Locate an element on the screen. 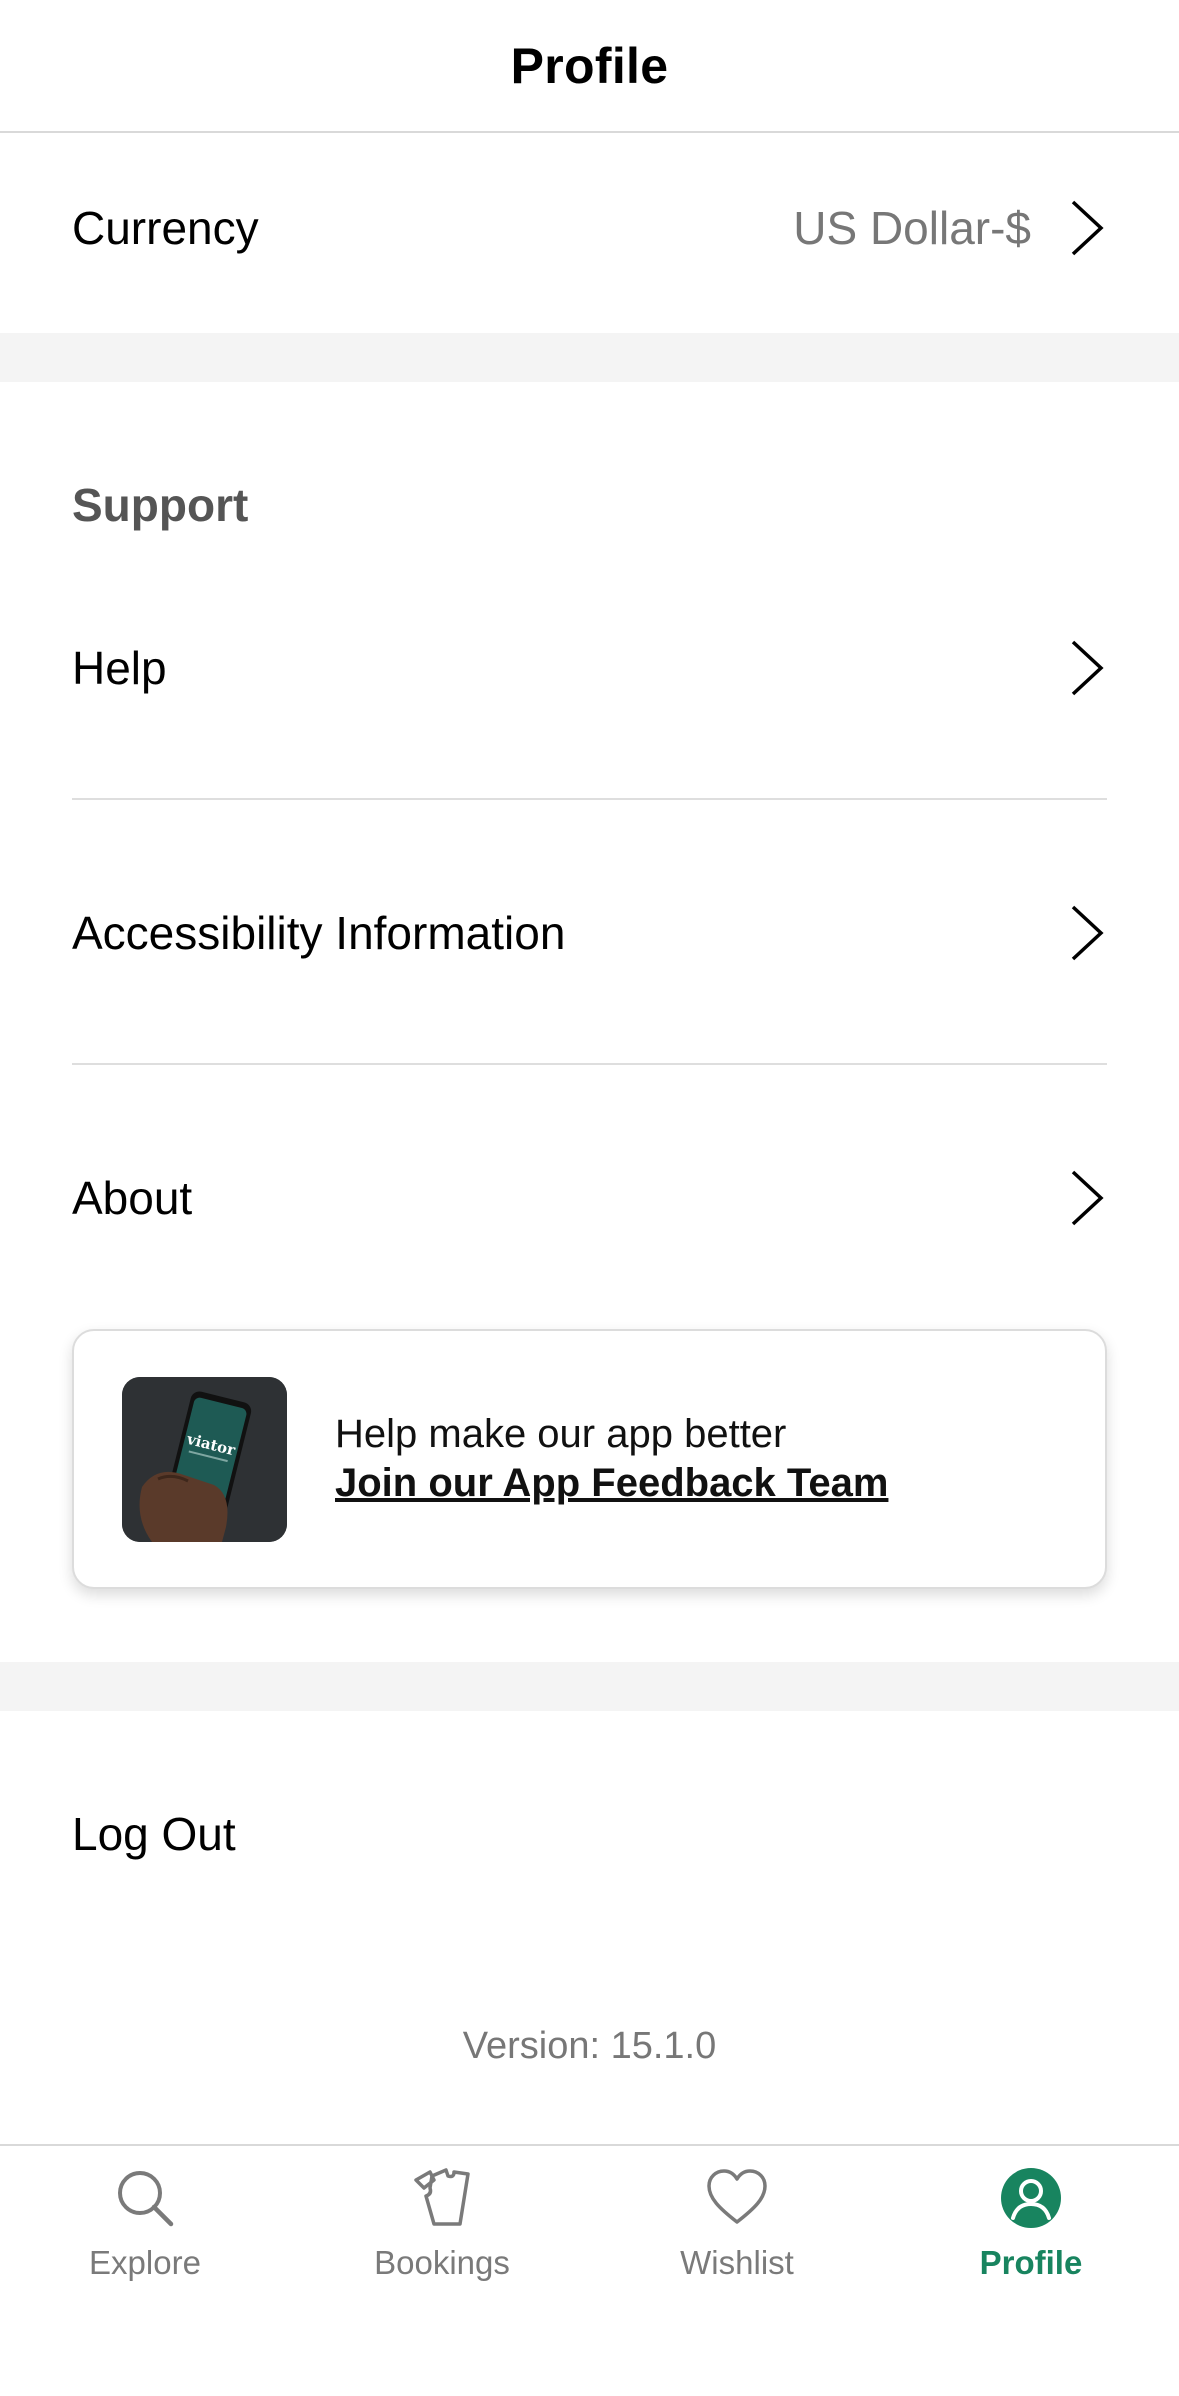 The height and width of the screenshot is (2396, 1179). tab-explore: Explore is located at coordinates (145, 2224).